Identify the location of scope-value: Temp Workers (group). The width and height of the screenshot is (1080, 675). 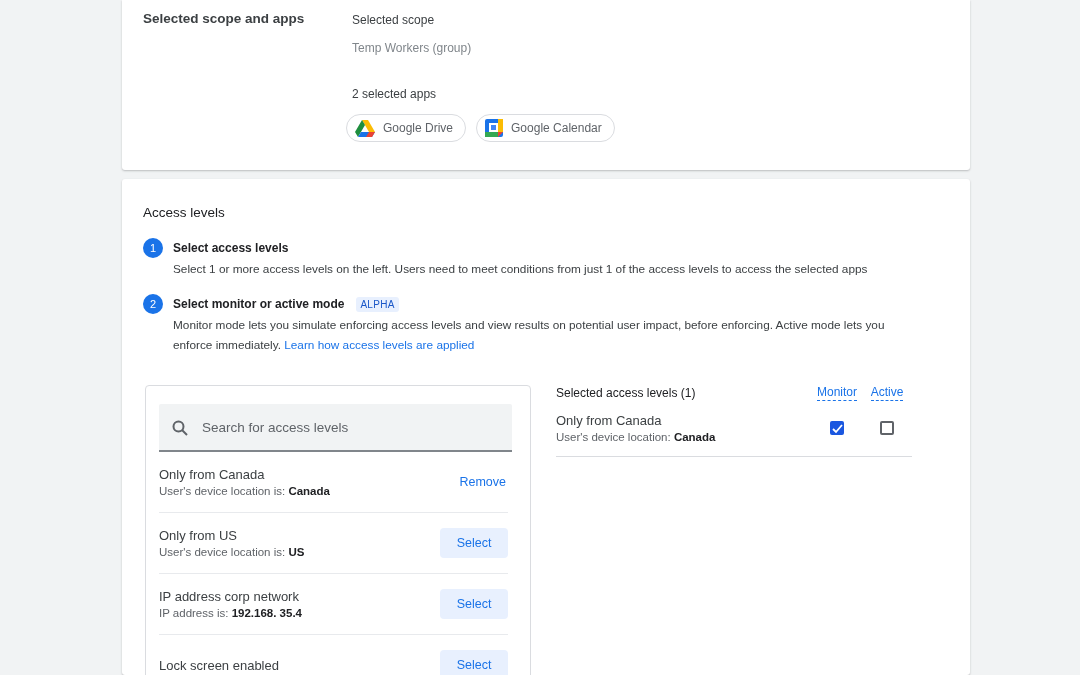
(412, 48).